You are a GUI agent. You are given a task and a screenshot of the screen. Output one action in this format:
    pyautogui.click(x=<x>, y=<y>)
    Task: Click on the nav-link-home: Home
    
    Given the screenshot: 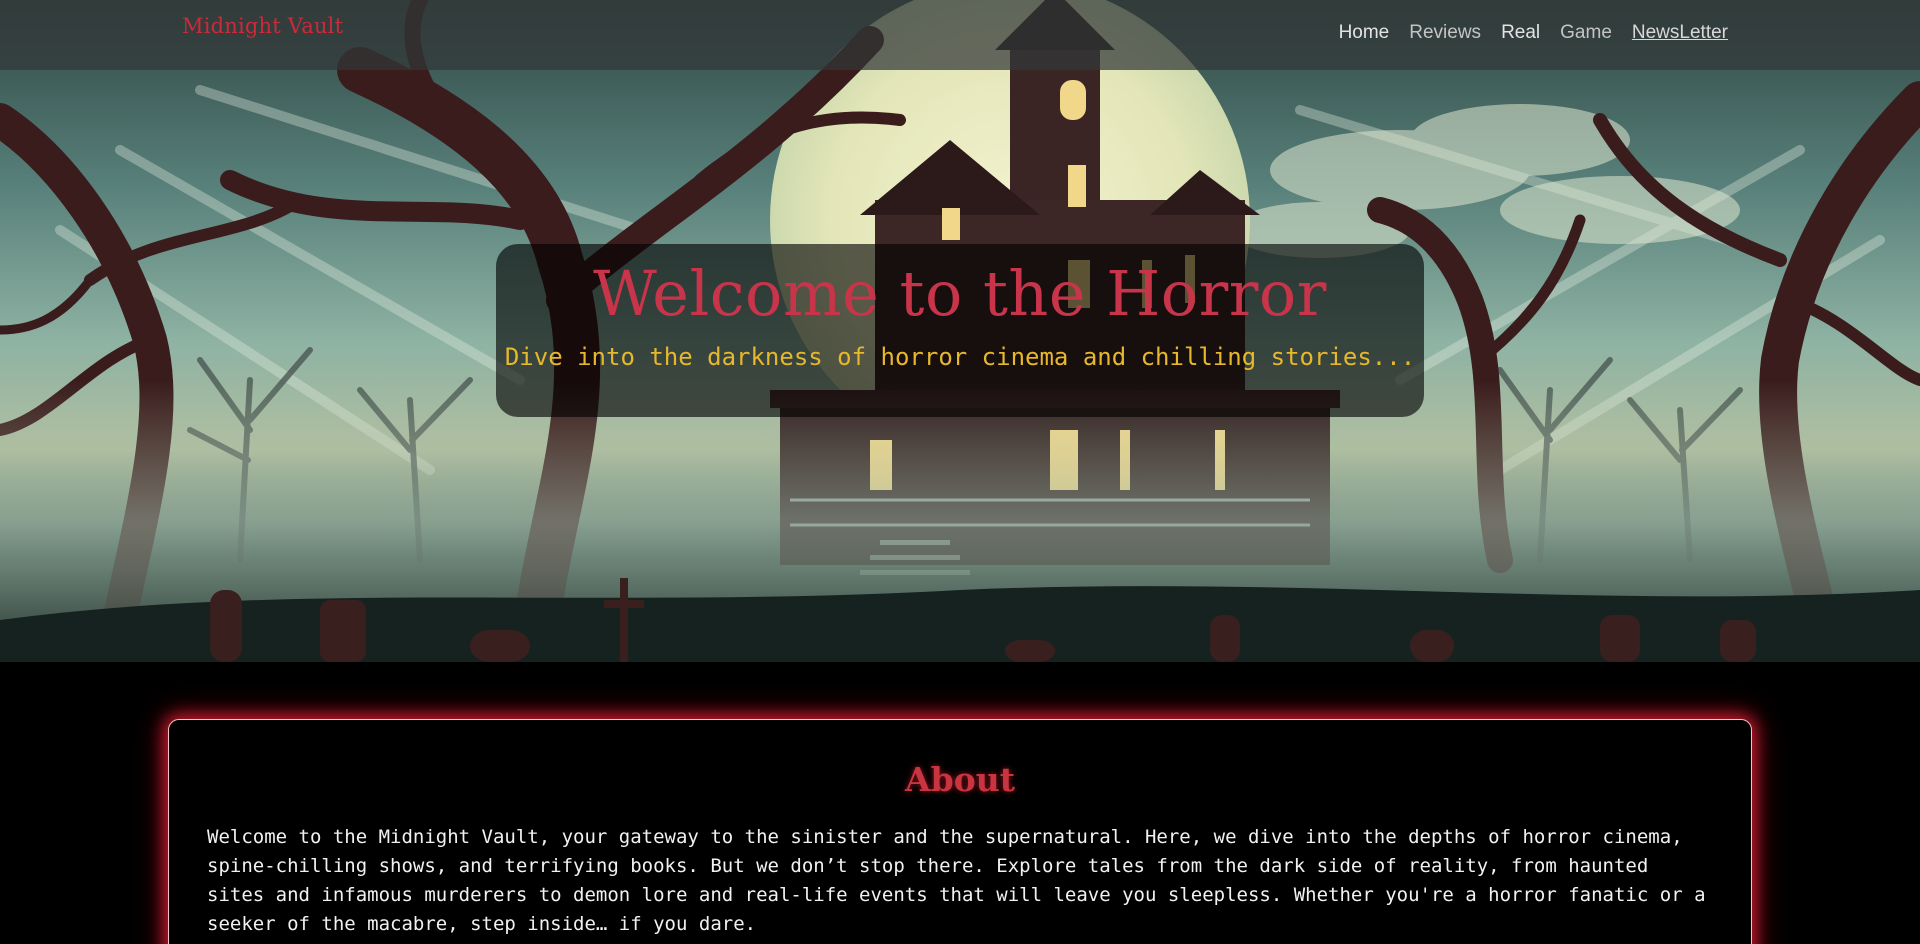 What is the action you would take?
    pyautogui.click(x=1364, y=33)
    